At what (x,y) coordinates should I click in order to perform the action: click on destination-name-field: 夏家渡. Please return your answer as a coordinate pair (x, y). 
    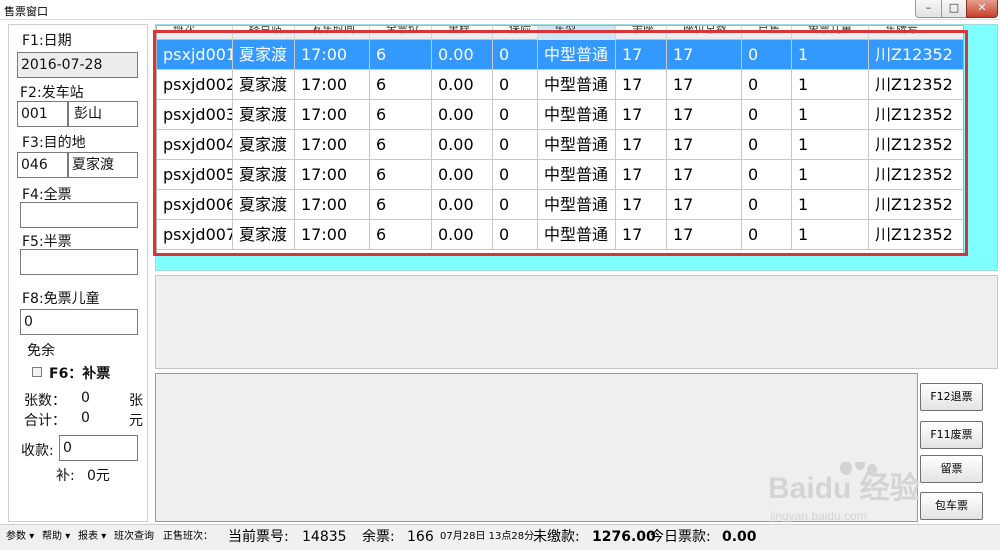
    Looking at the image, I should click on (103, 165).